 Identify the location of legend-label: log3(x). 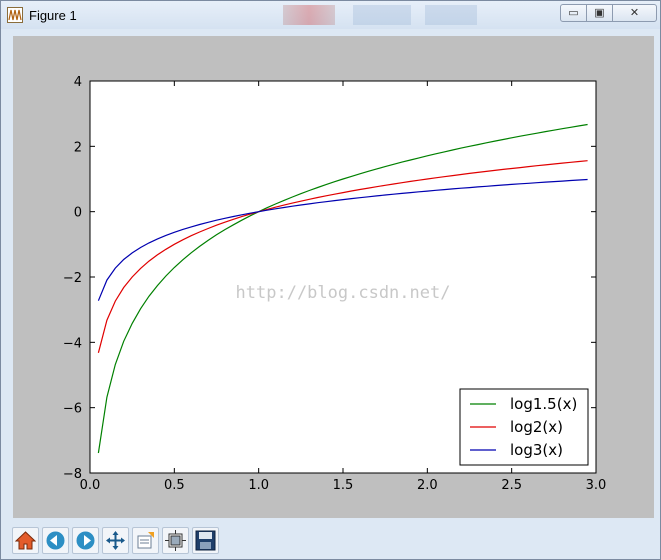
(536, 450).